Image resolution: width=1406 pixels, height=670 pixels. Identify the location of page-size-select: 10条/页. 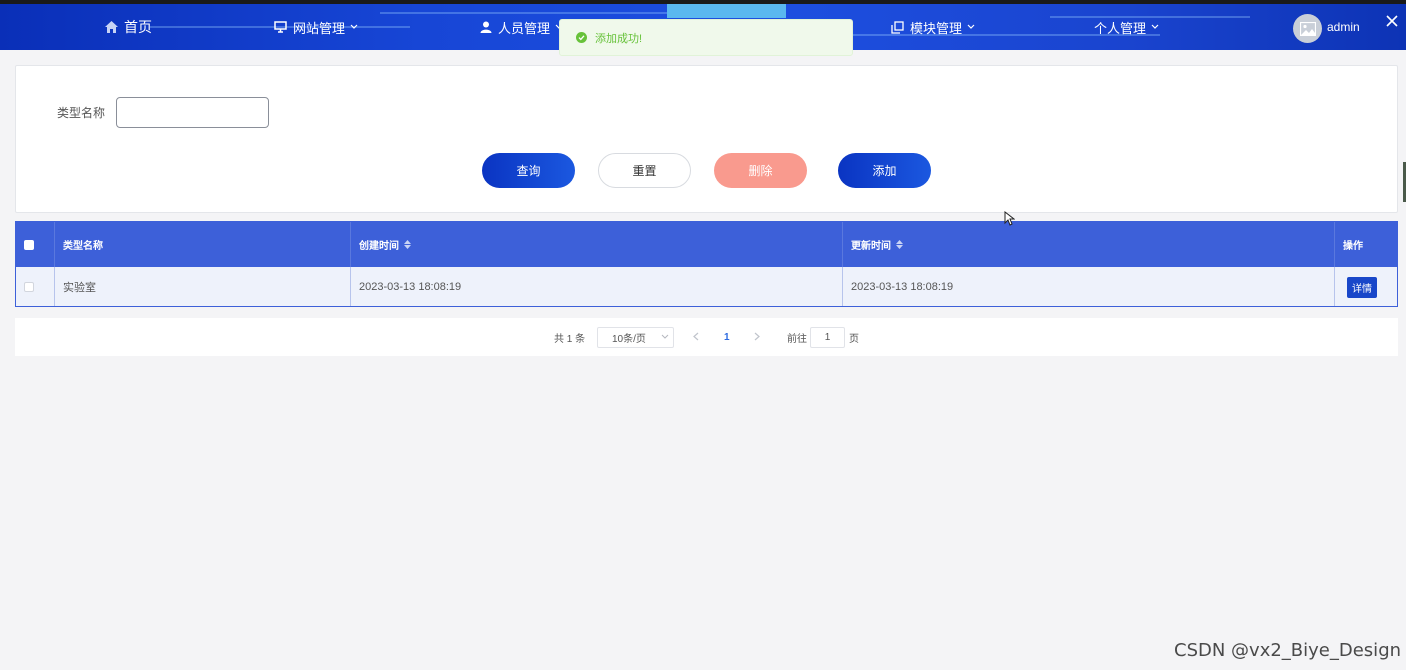
(635, 337).